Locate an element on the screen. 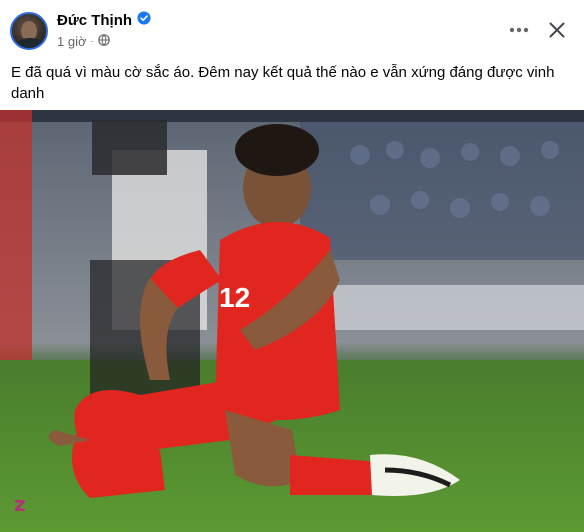  avatar-shoulders is located at coordinates (30, 43).